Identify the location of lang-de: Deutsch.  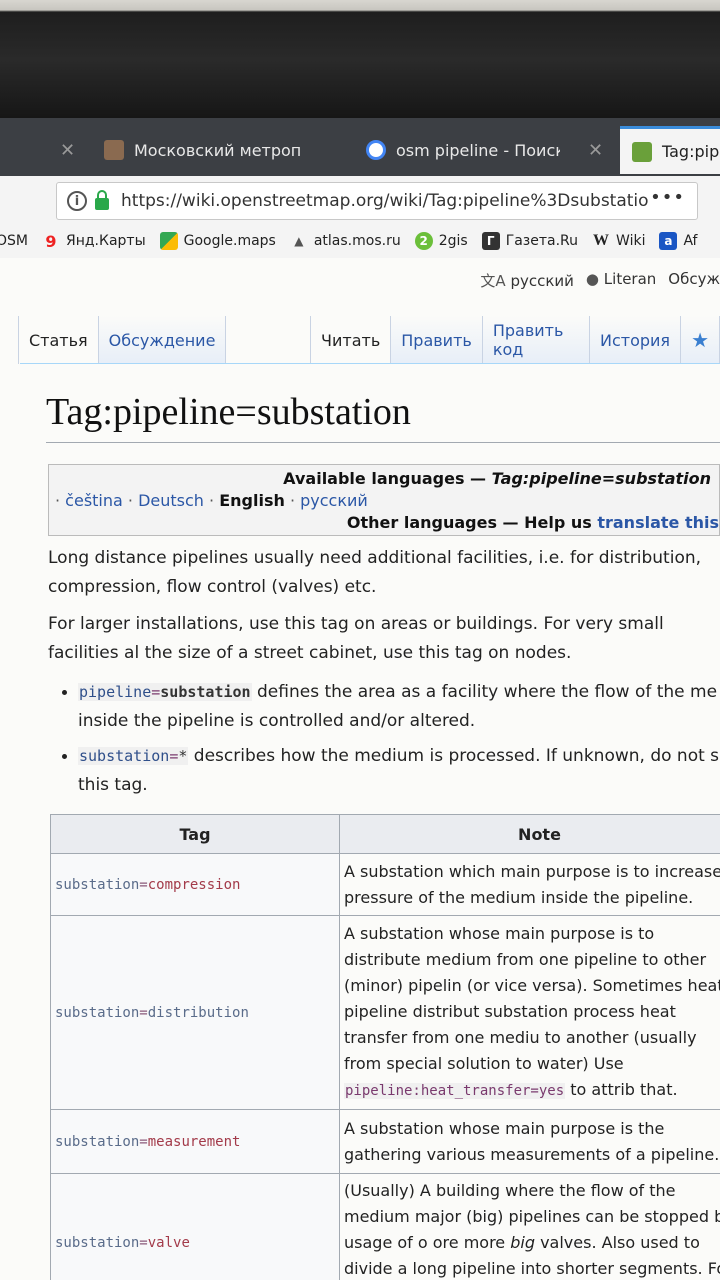
(171, 500).